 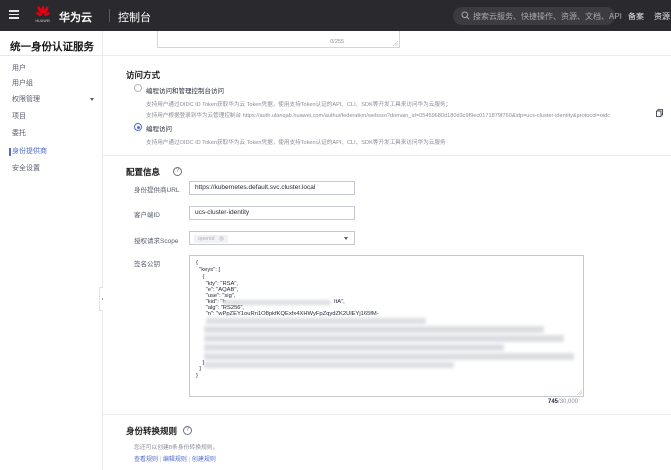 I want to click on client-id-input: ucs-cluster-identity, so click(x=272, y=213).